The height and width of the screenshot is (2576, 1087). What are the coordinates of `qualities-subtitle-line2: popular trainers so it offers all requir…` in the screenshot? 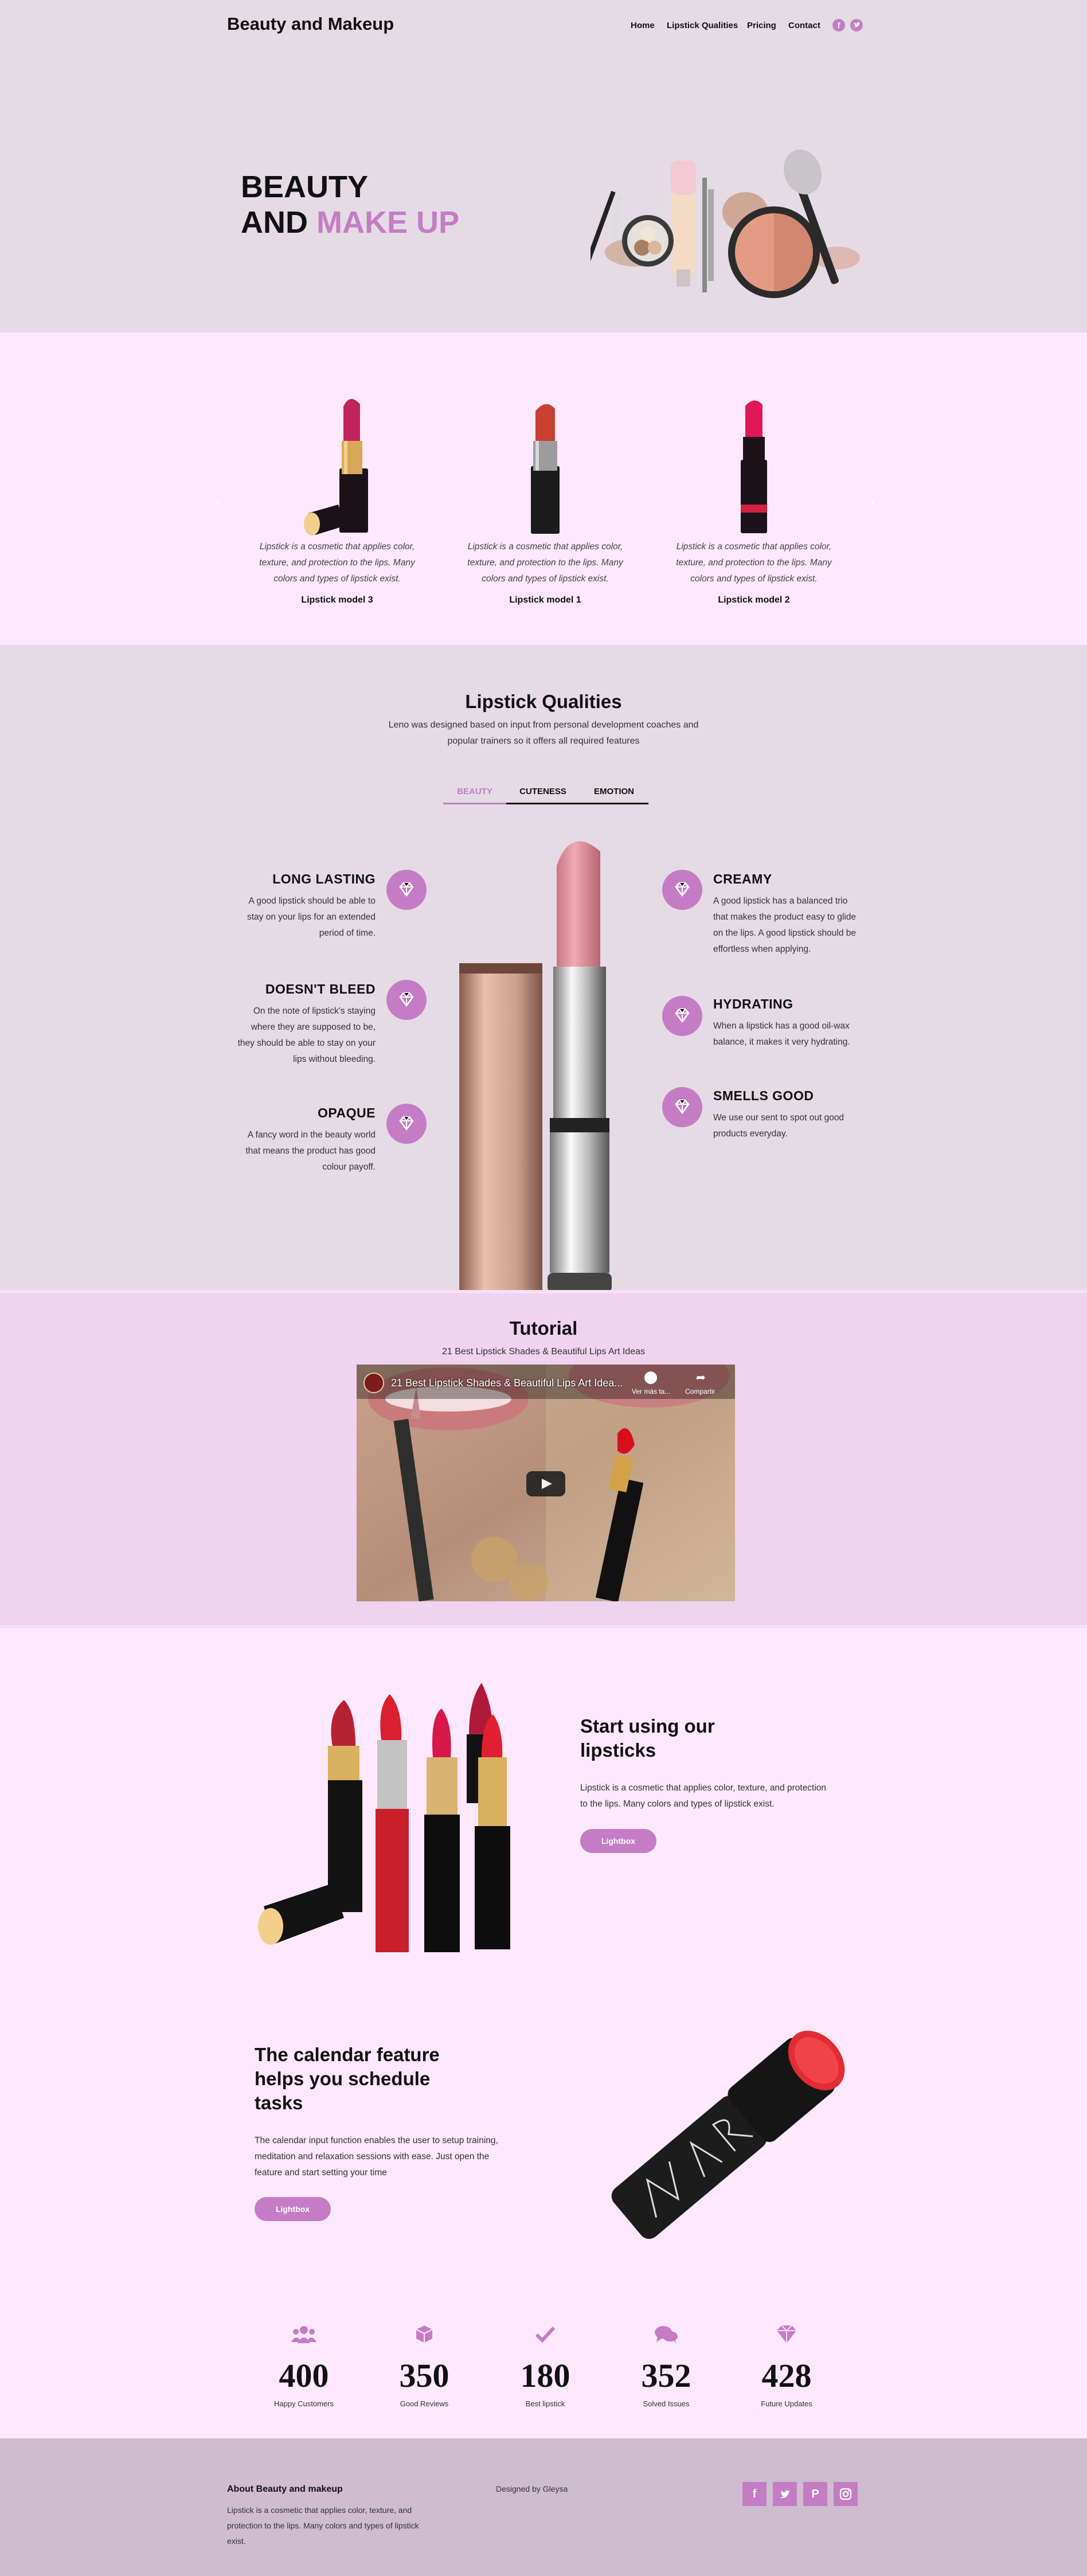 It's located at (543, 741).